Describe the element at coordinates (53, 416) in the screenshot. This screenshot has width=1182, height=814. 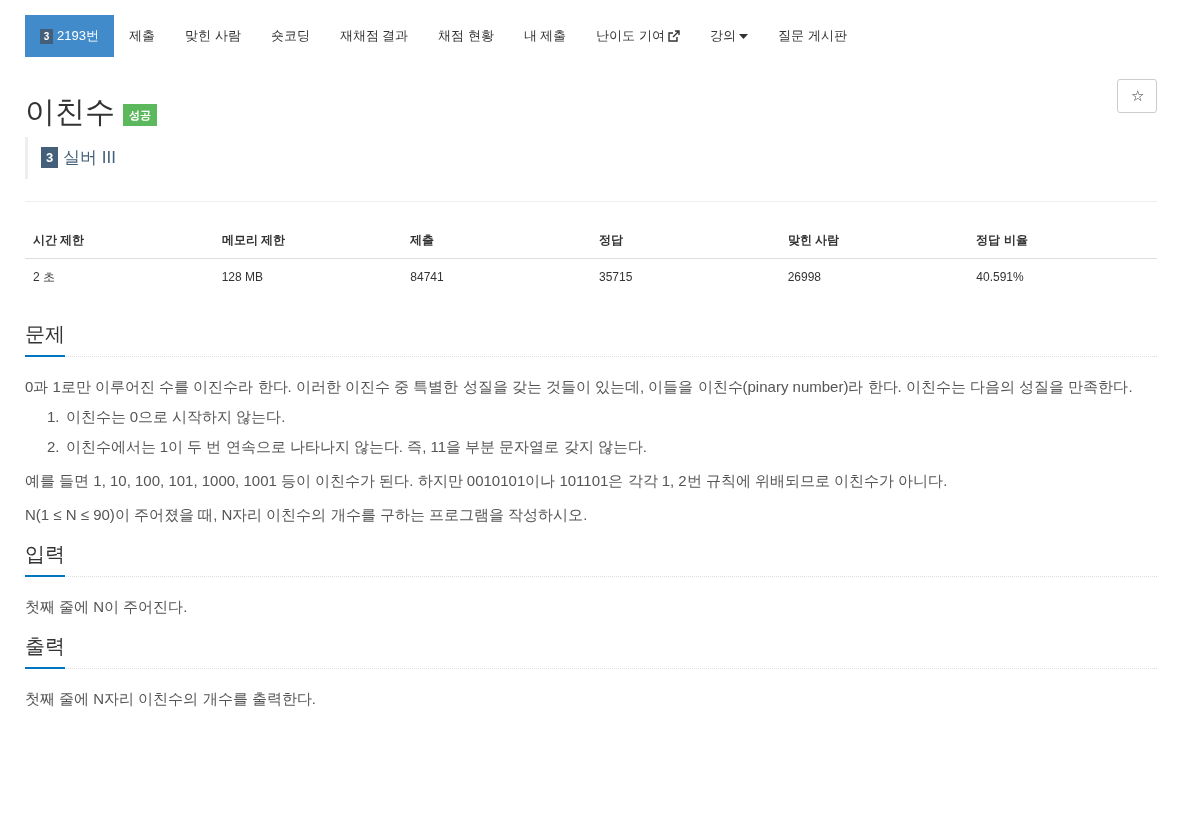
I see `list-number: 1.` at that location.